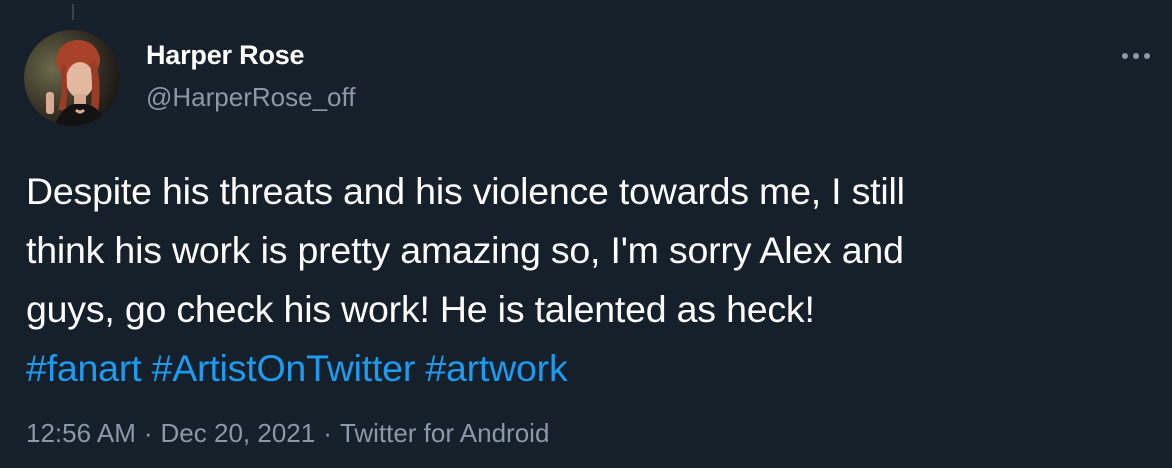 This screenshot has width=1172, height=468. I want to click on avatar-image, so click(72, 78).